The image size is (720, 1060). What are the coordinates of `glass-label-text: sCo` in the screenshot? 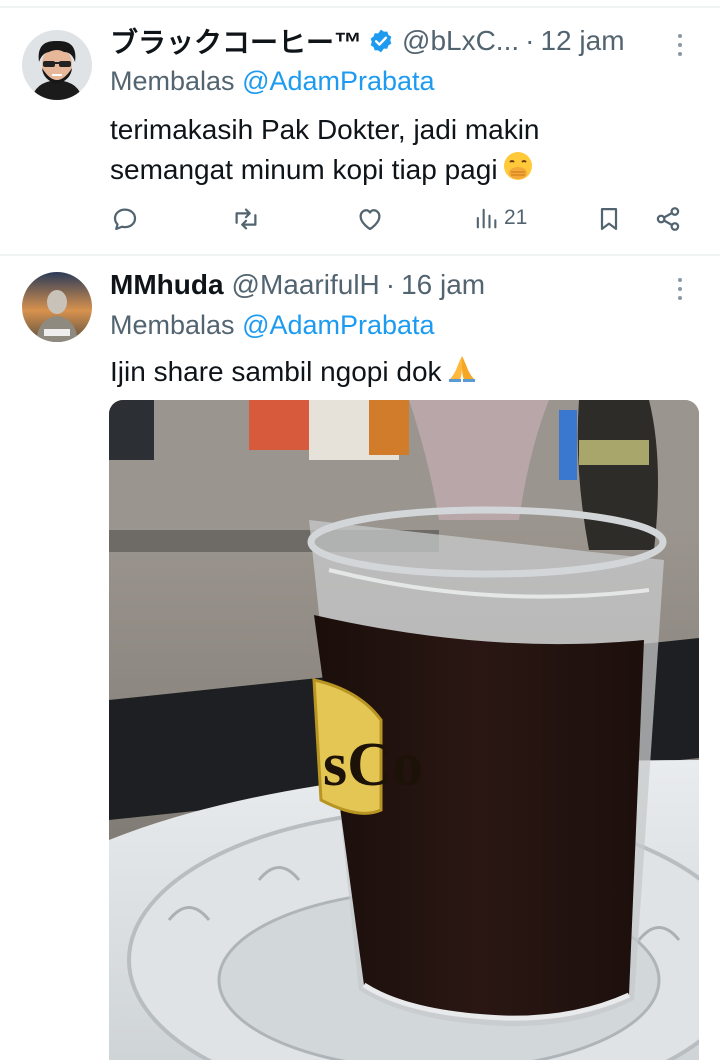 It's located at (373, 765).